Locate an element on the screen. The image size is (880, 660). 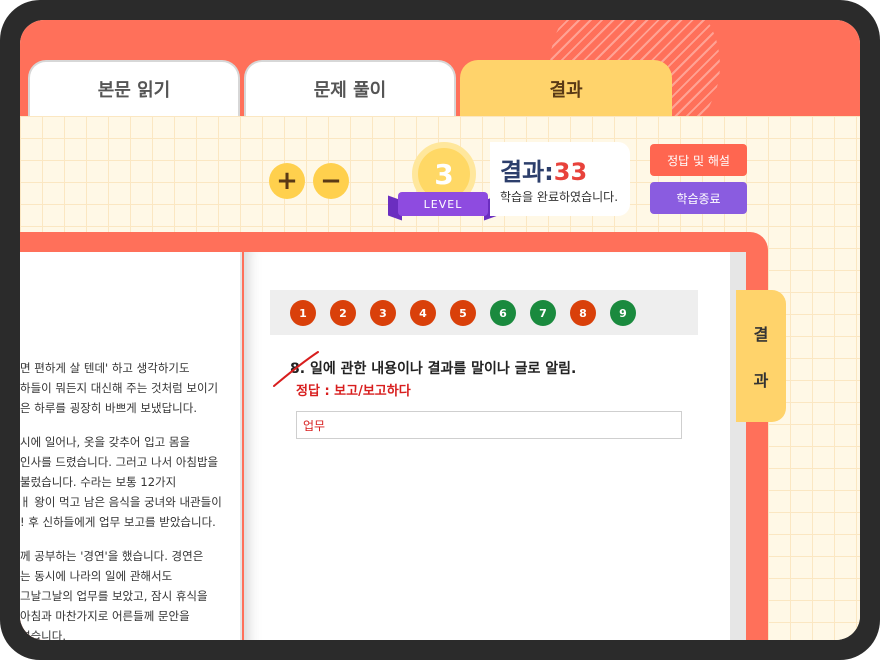
reading-line: 불렀습니다. 수라는 보통 12가지 is located at coordinates (98, 482).